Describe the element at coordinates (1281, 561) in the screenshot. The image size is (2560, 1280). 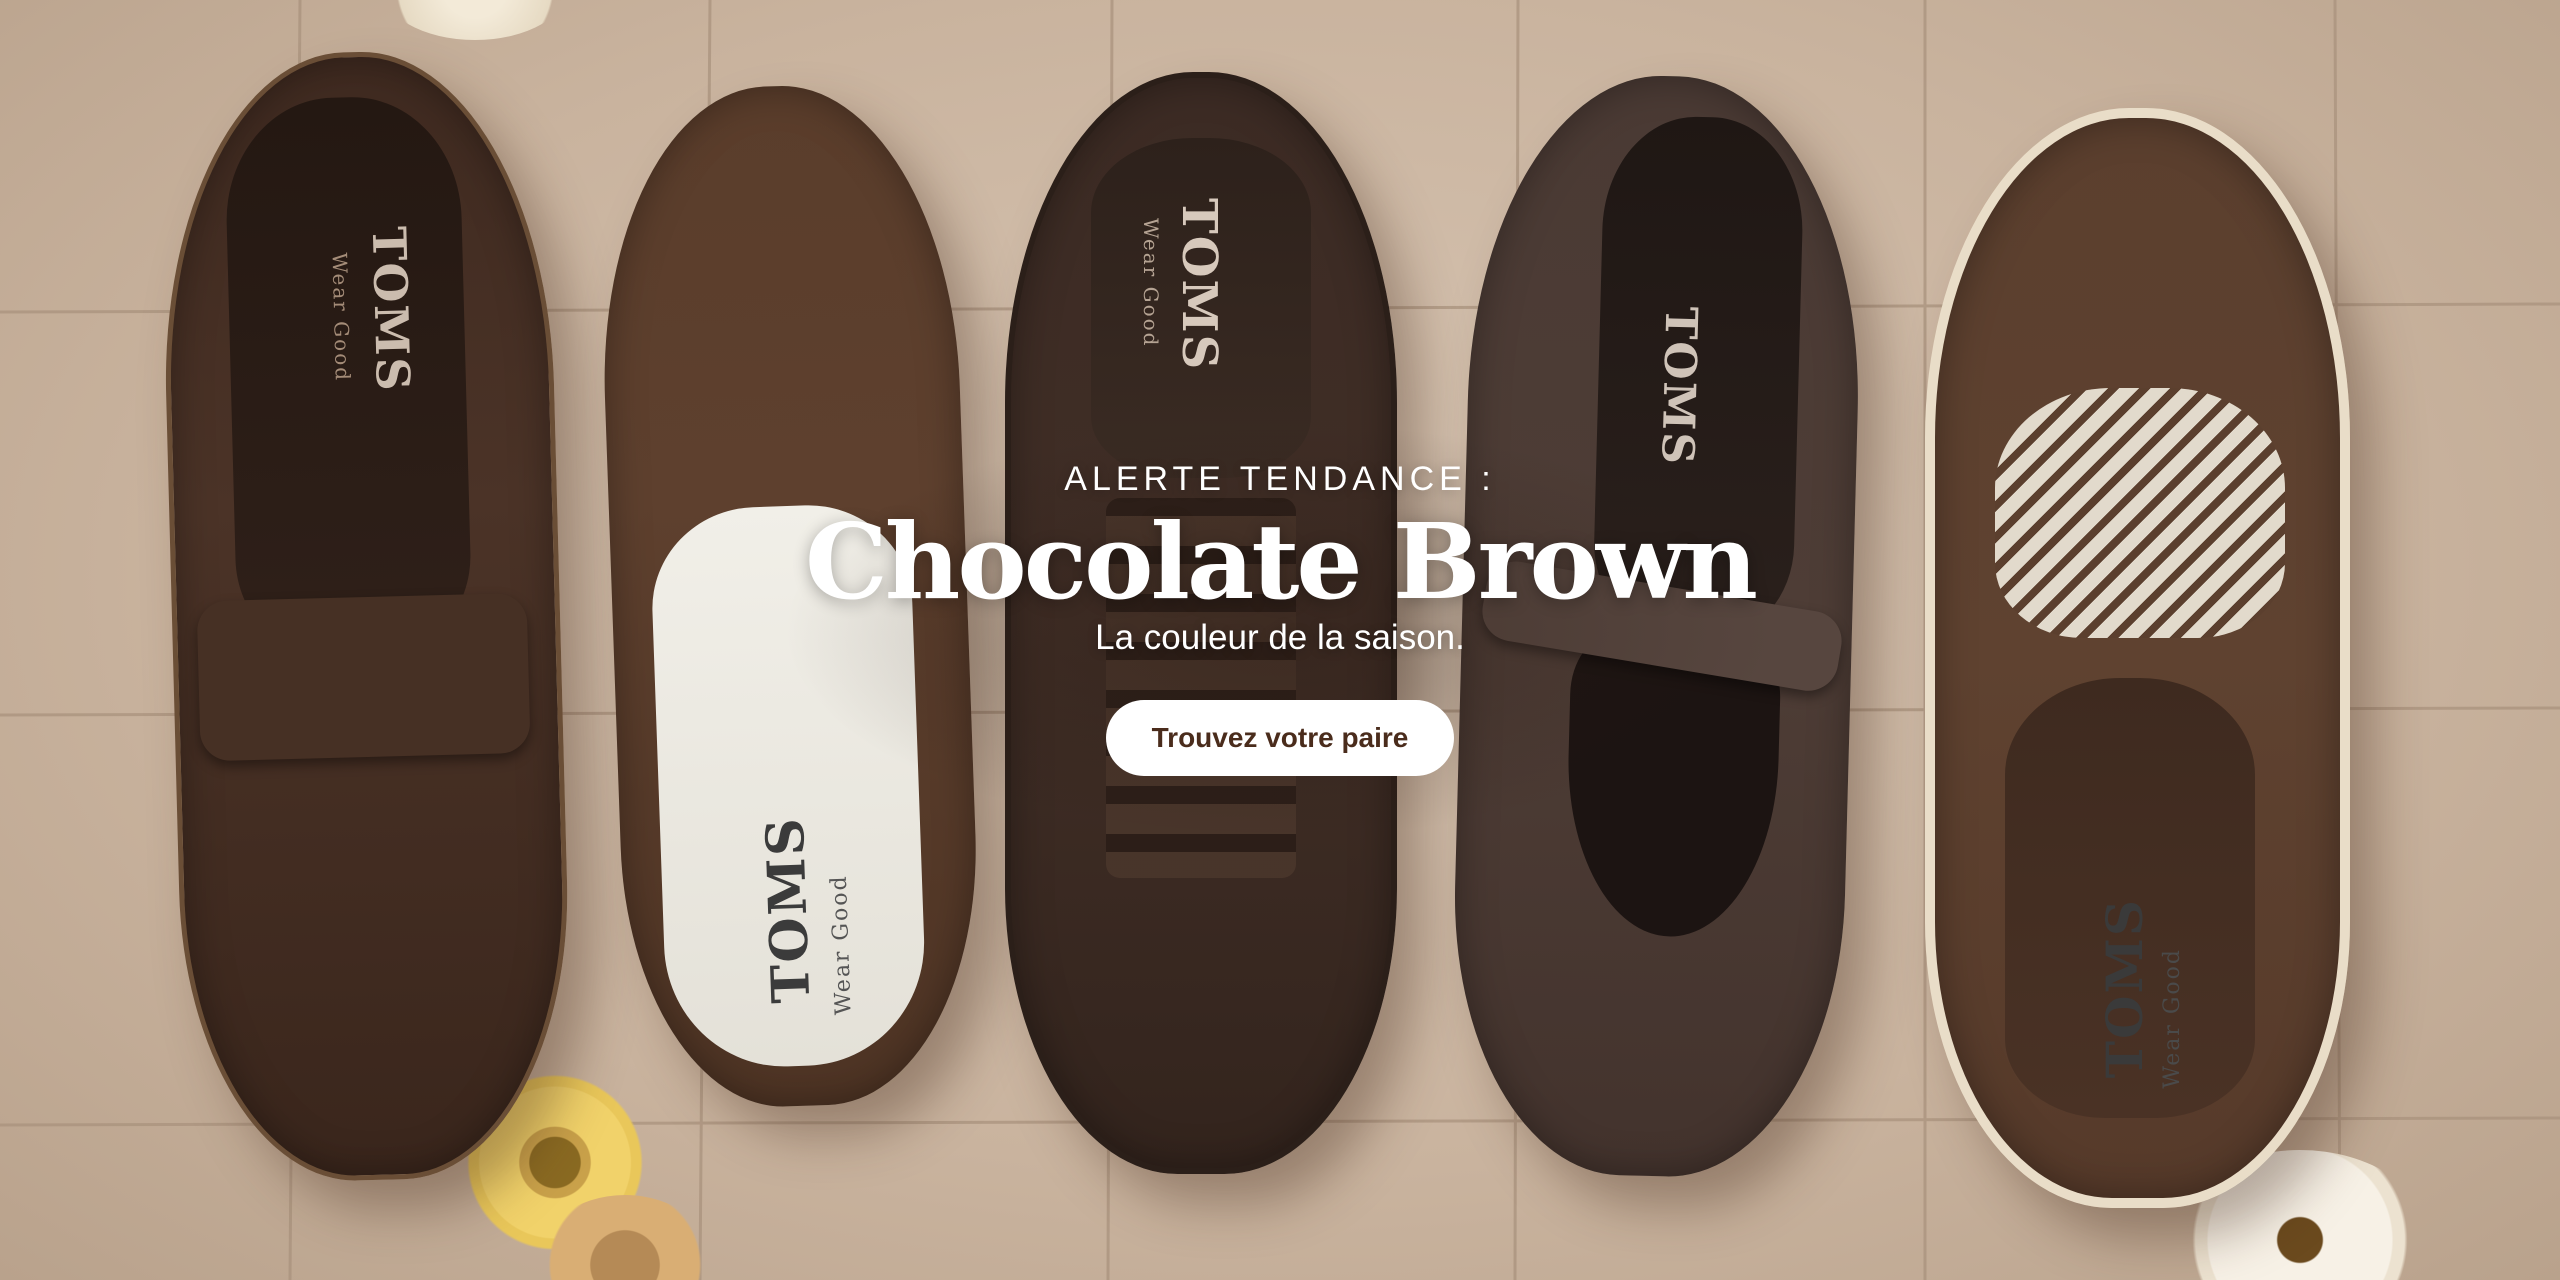
I see `hero-headline: Chocolate Brown` at that location.